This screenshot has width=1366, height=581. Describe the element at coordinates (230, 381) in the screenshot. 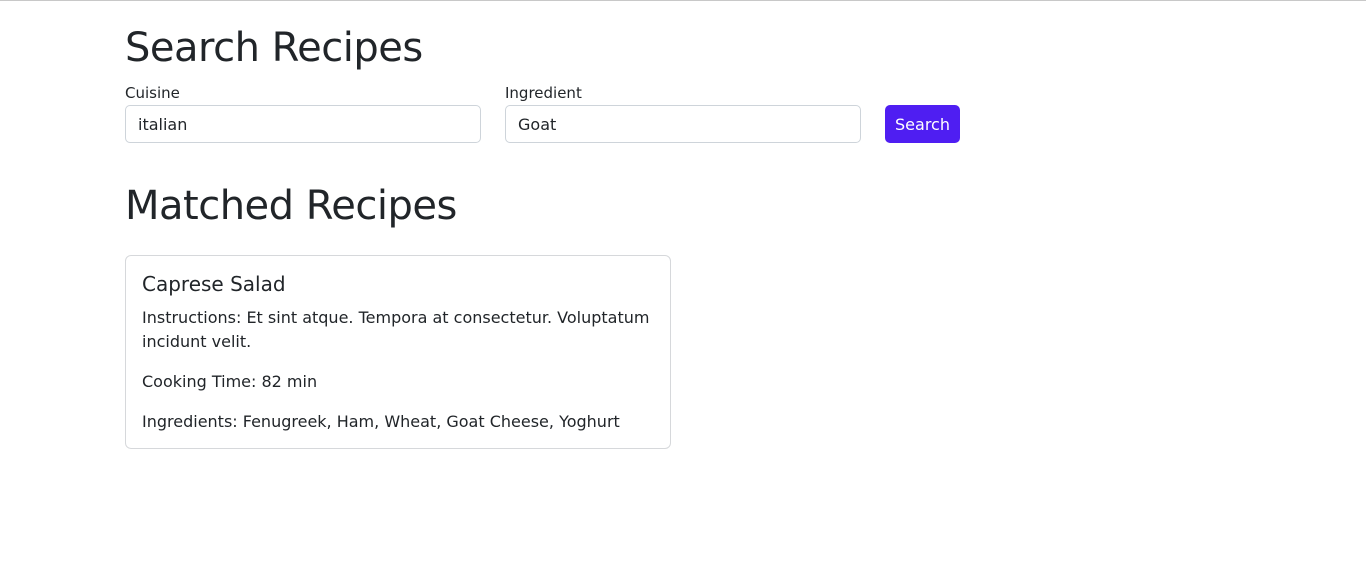

I see `recipe-cooking-time: Cooking Time: 82 min` at that location.